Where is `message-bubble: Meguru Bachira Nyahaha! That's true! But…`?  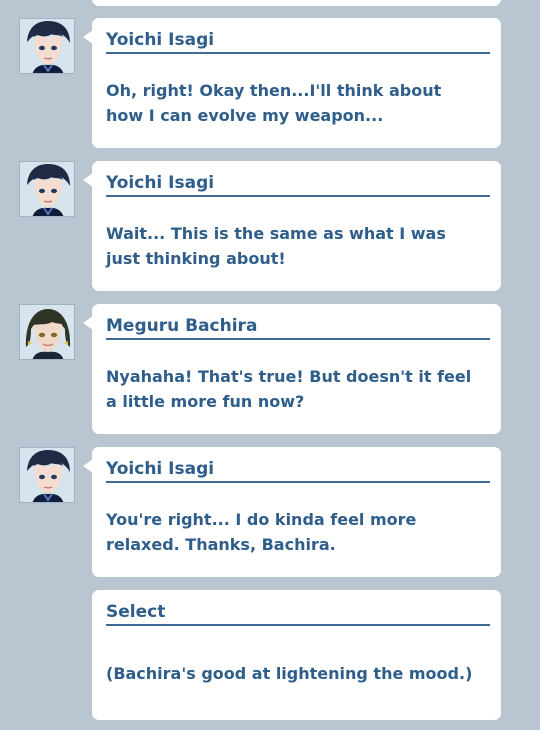
message-bubble: Meguru Bachira Nyahaha! That's true! But… is located at coordinates (292, 369).